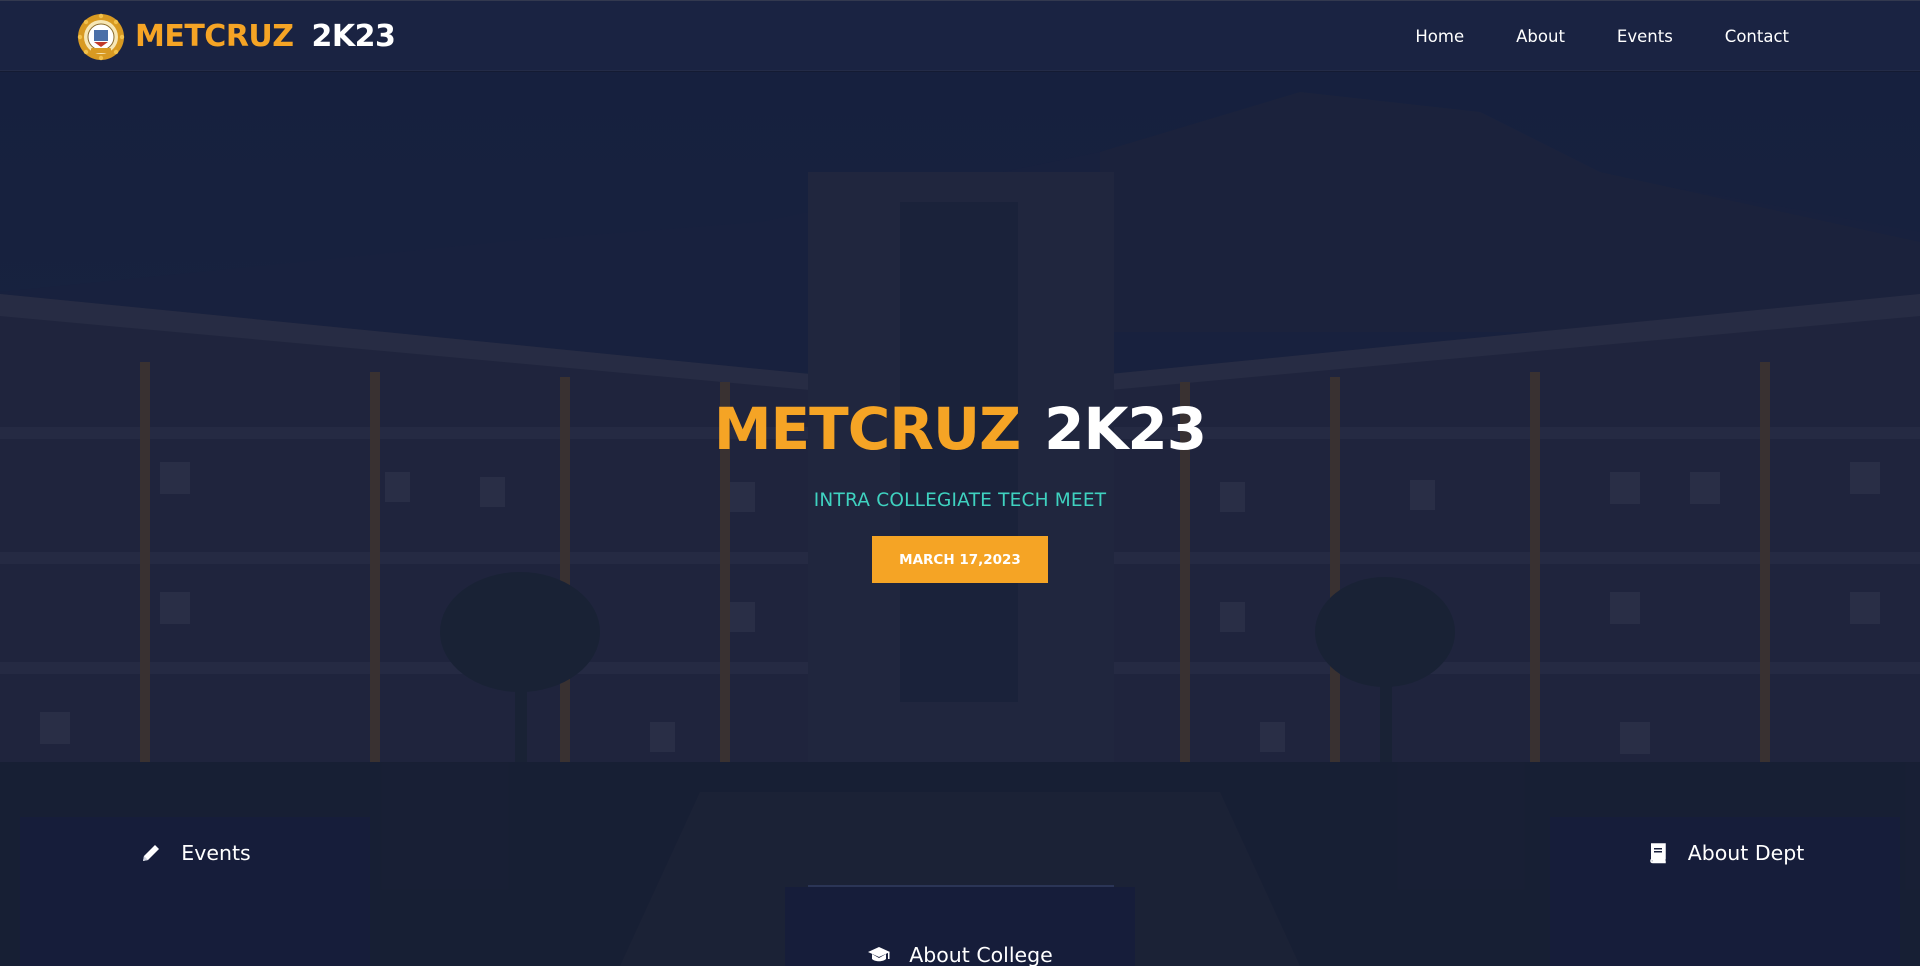  Describe the element at coordinates (1602, 36) in the screenshot. I see `main-nav: Home About Events Contact` at that location.